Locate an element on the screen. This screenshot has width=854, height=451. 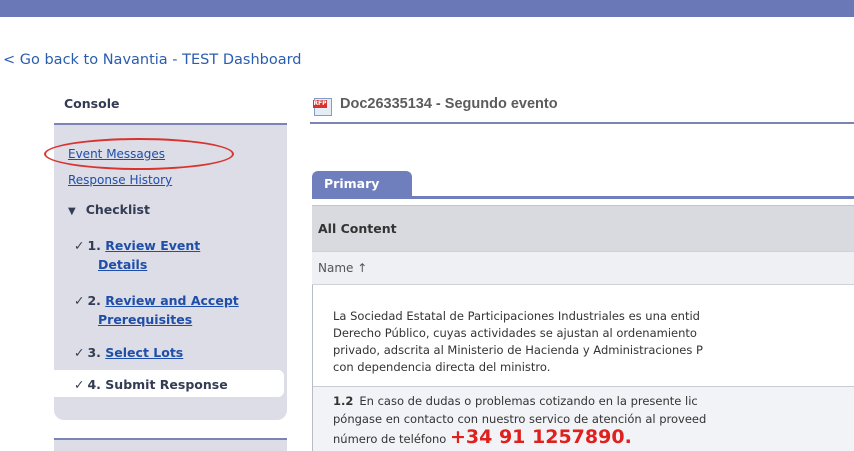
review-event-details-link-cont: Details is located at coordinates (122, 264).